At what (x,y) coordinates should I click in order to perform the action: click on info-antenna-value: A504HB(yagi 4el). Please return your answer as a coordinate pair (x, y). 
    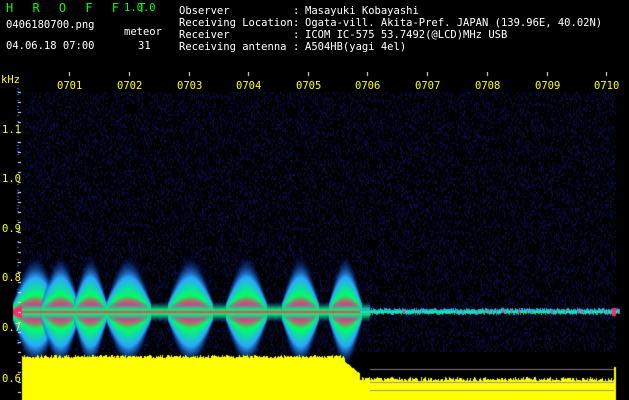
    Looking at the image, I should click on (356, 47).